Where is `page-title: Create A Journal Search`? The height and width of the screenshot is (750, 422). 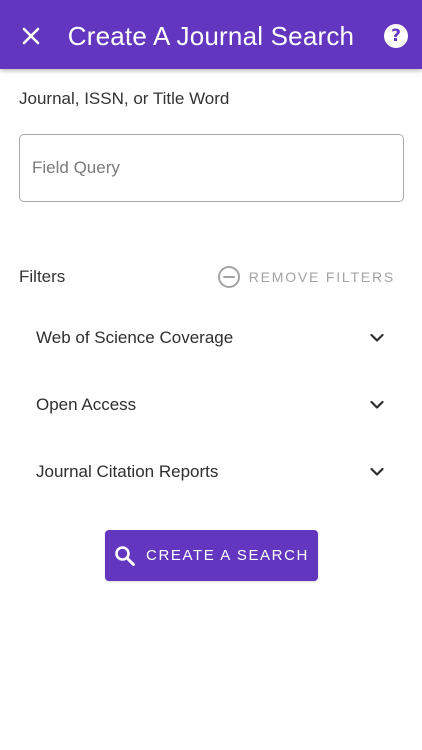
page-title: Create A Journal Search is located at coordinates (211, 36).